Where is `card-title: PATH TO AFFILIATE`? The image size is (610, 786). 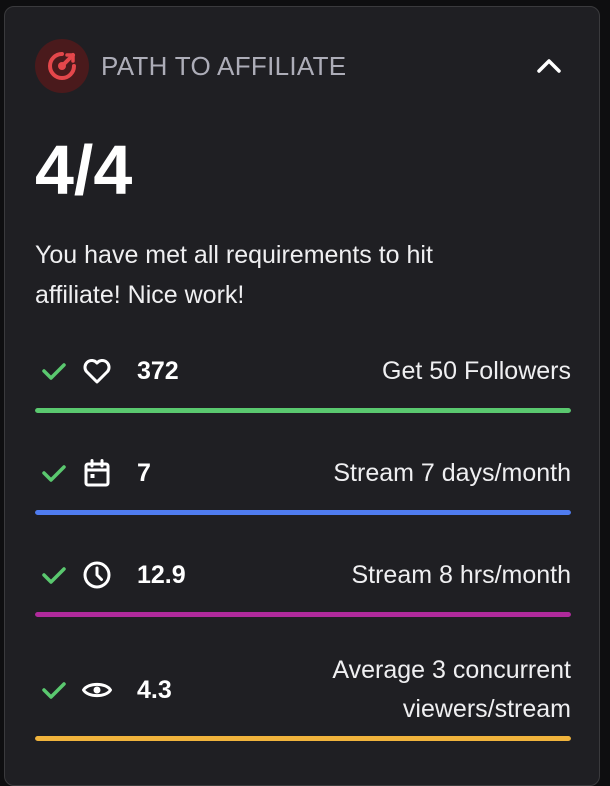
card-title: PATH TO AFFILIATE is located at coordinates (224, 65).